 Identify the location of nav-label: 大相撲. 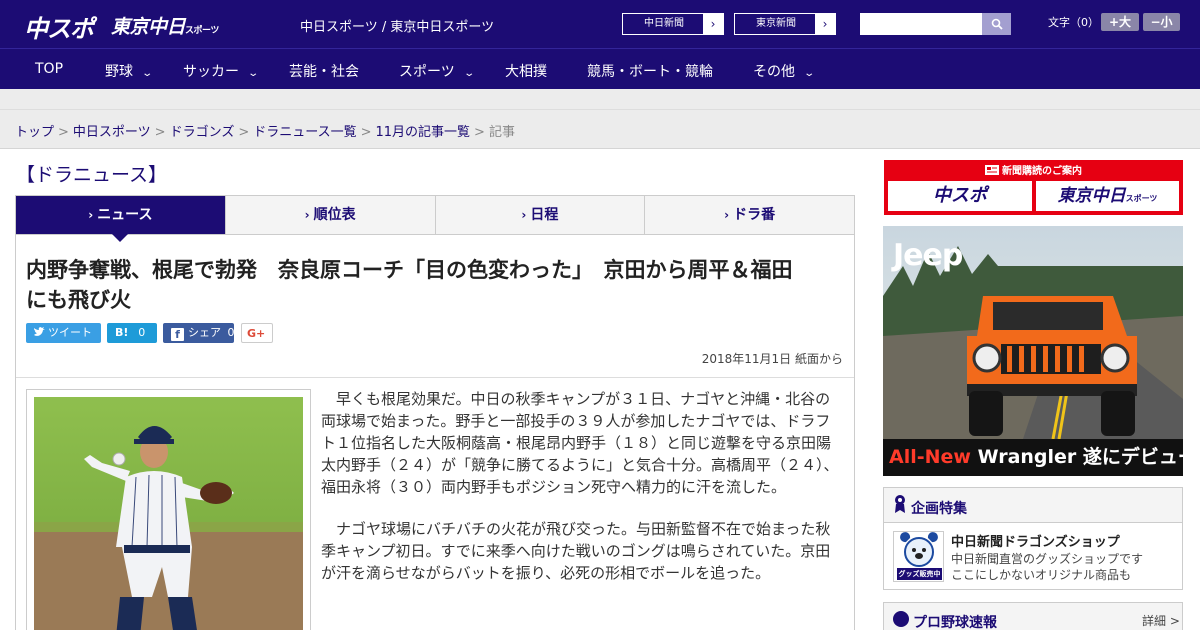
(526, 72).